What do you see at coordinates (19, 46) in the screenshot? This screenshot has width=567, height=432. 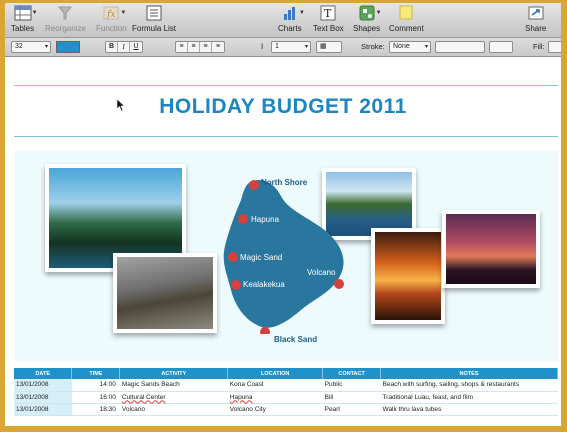 I see `font-size-value: 32` at bounding box center [19, 46].